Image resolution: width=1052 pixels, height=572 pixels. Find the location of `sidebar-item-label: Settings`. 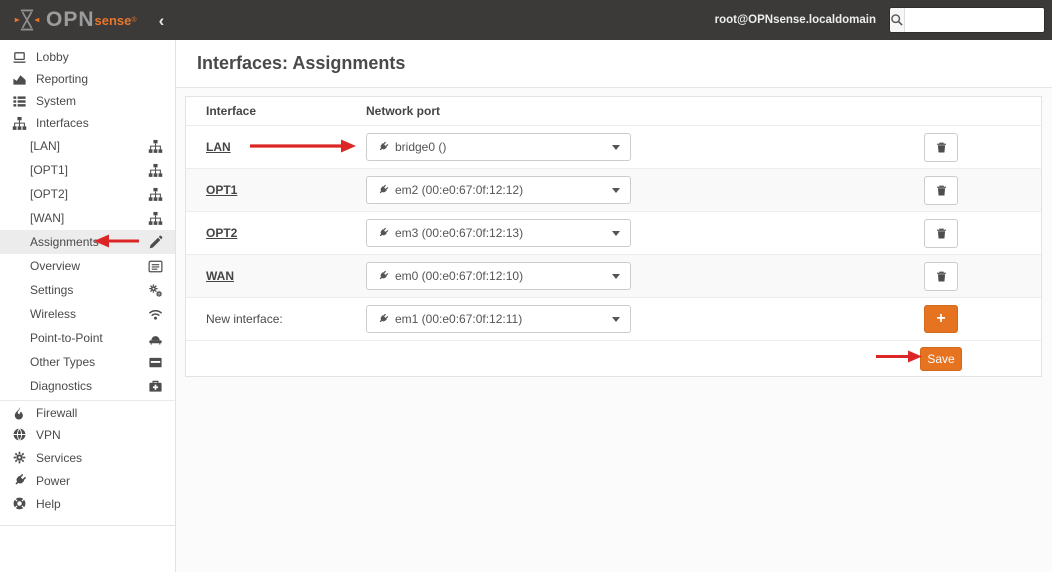

sidebar-item-label: Settings is located at coordinates (52, 290).